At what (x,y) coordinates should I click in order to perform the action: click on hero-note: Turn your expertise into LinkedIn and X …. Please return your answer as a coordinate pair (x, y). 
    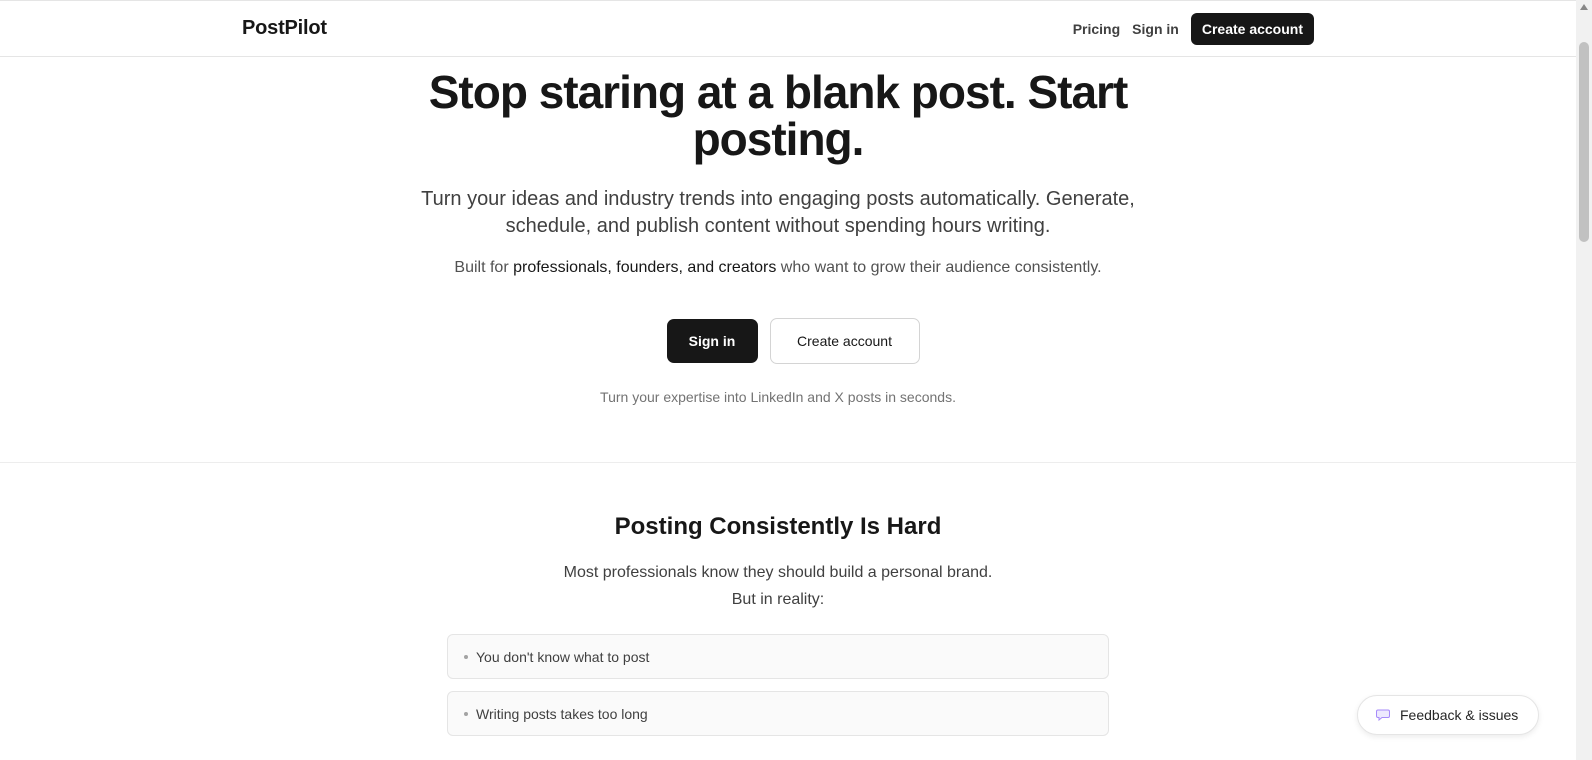
    Looking at the image, I should click on (778, 397).